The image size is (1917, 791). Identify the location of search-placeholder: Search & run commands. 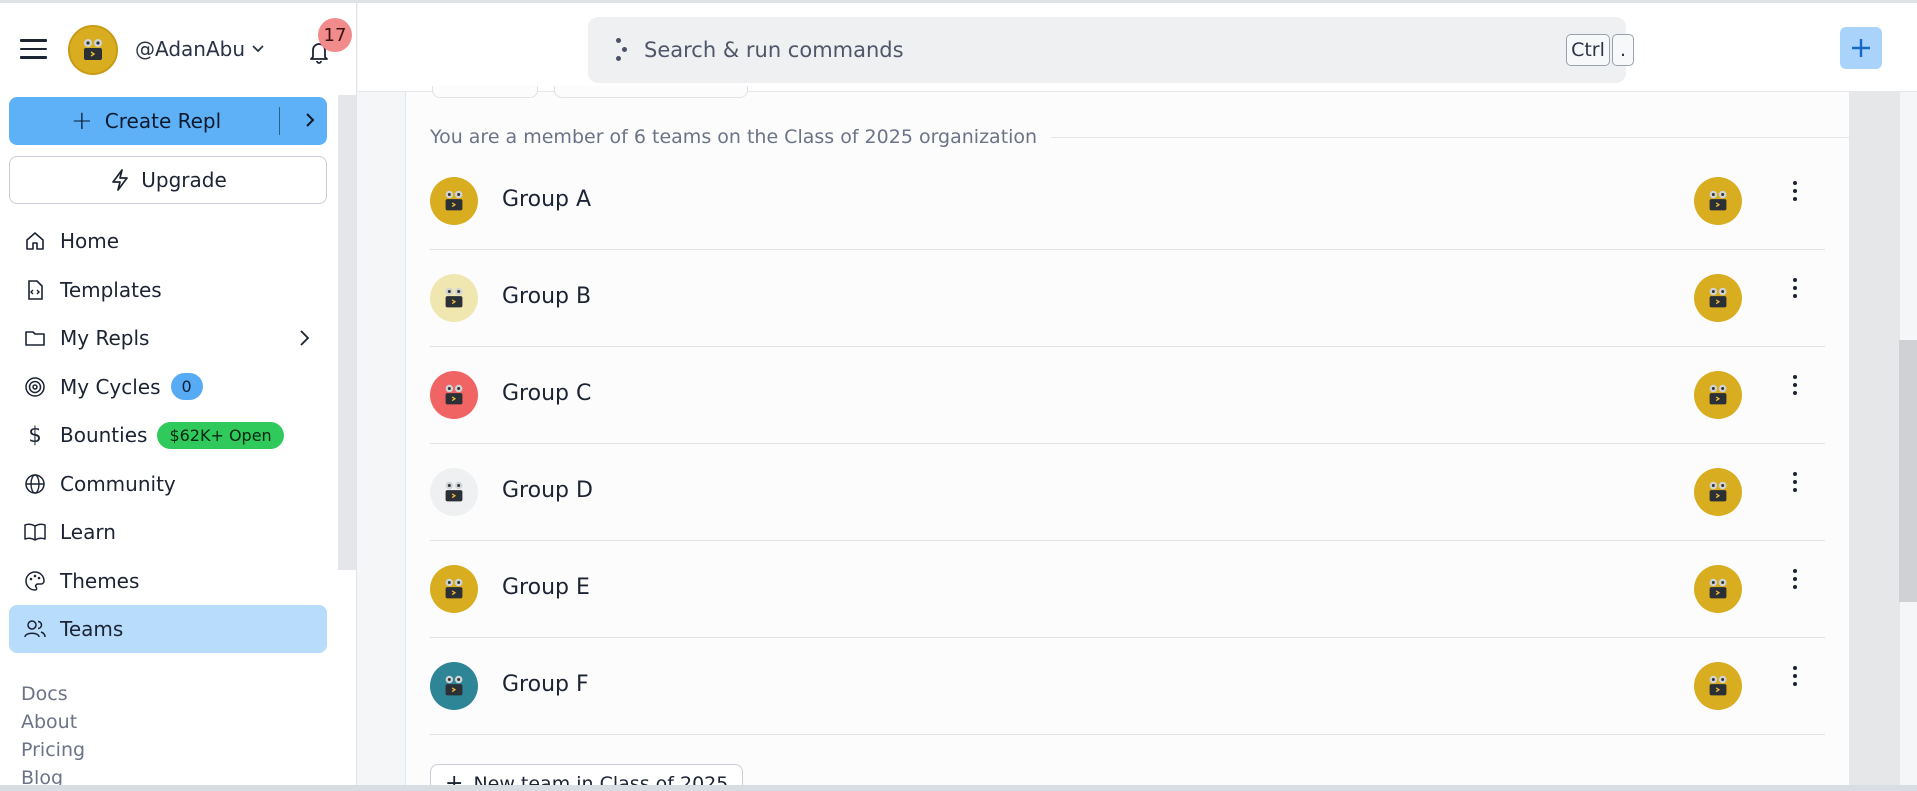
(774, 50).